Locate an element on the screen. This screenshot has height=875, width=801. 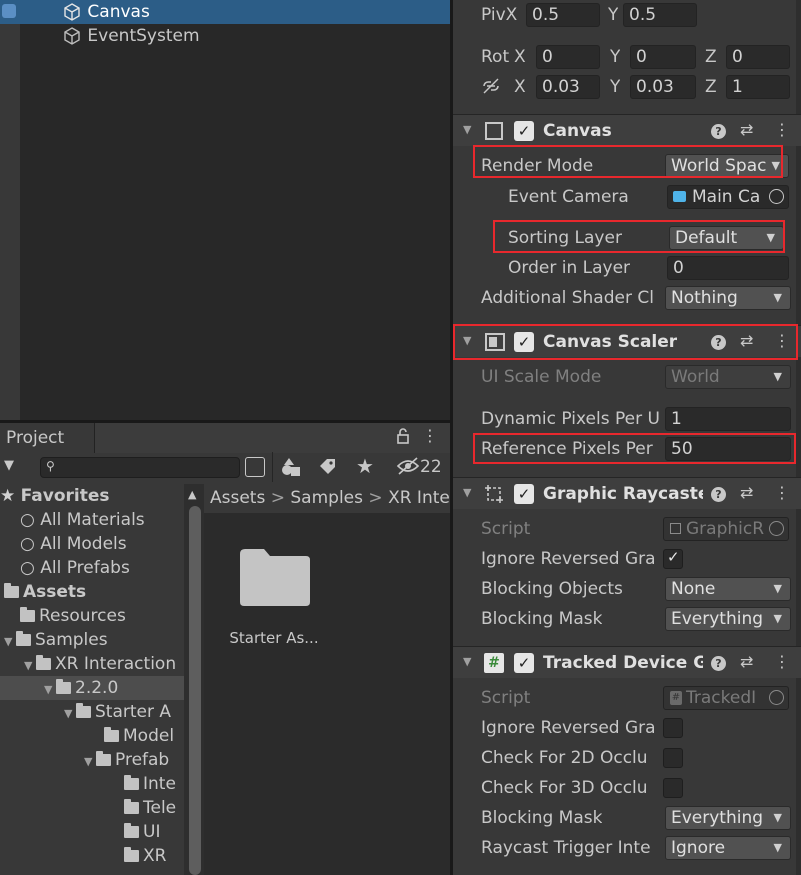
tree-item-interactors: Inte is located at coordinates (92, 784).